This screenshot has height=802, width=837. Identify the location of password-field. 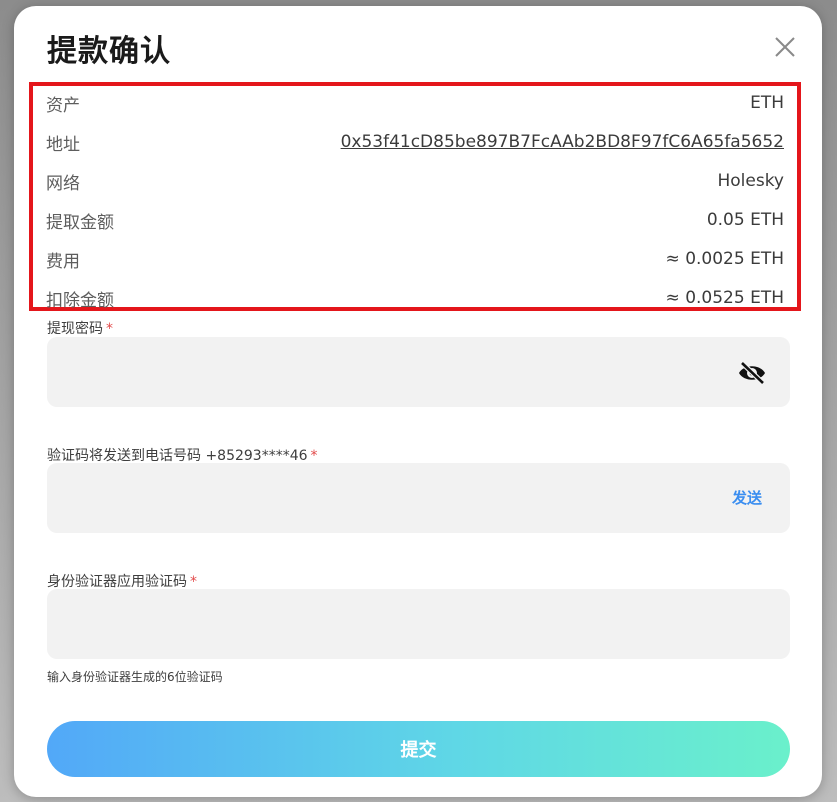
(418, 373).